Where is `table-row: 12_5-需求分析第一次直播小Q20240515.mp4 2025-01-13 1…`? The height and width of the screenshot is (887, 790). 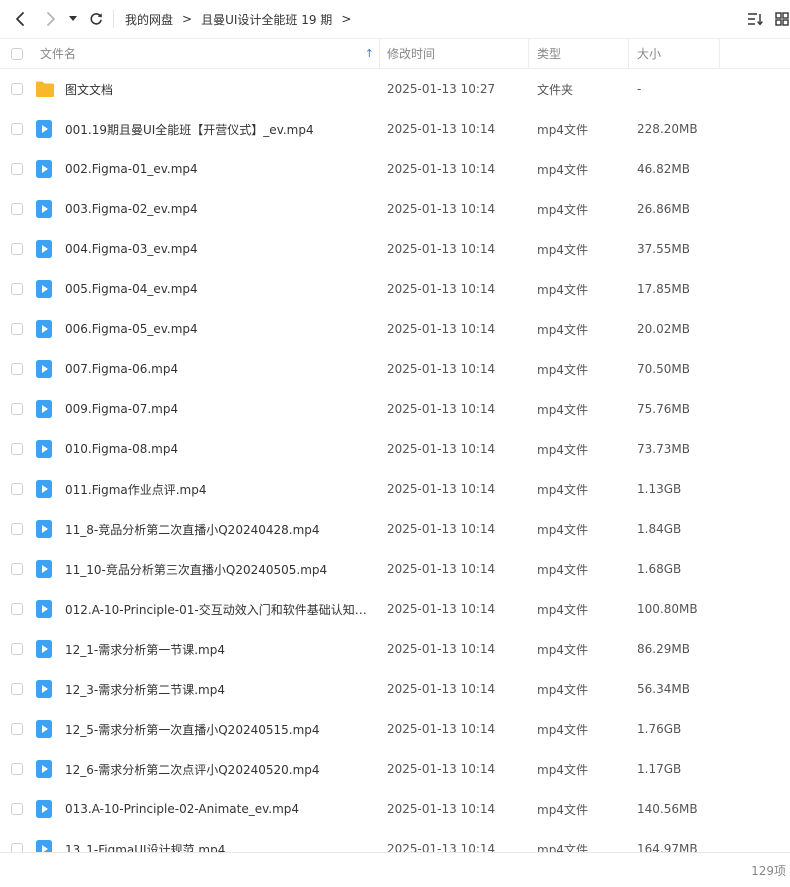
table-row: 12_5-需求分析第一次直播小Q20240515.mp4 2025-01-13 1… is located at coordinates (395, 729).